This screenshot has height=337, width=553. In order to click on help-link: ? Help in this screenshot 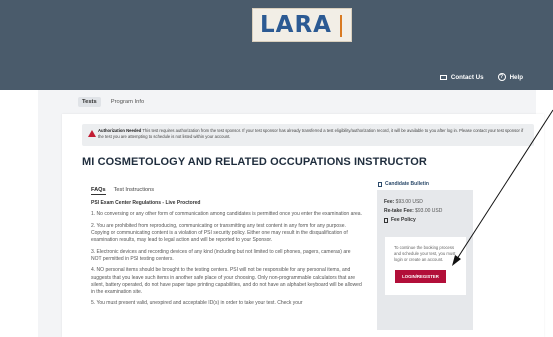, I will do `click(510, 77)`.